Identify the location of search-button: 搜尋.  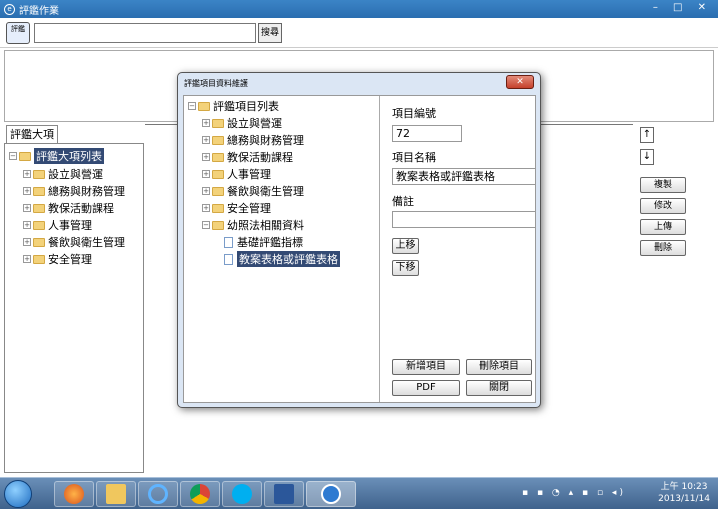
(270, 33).